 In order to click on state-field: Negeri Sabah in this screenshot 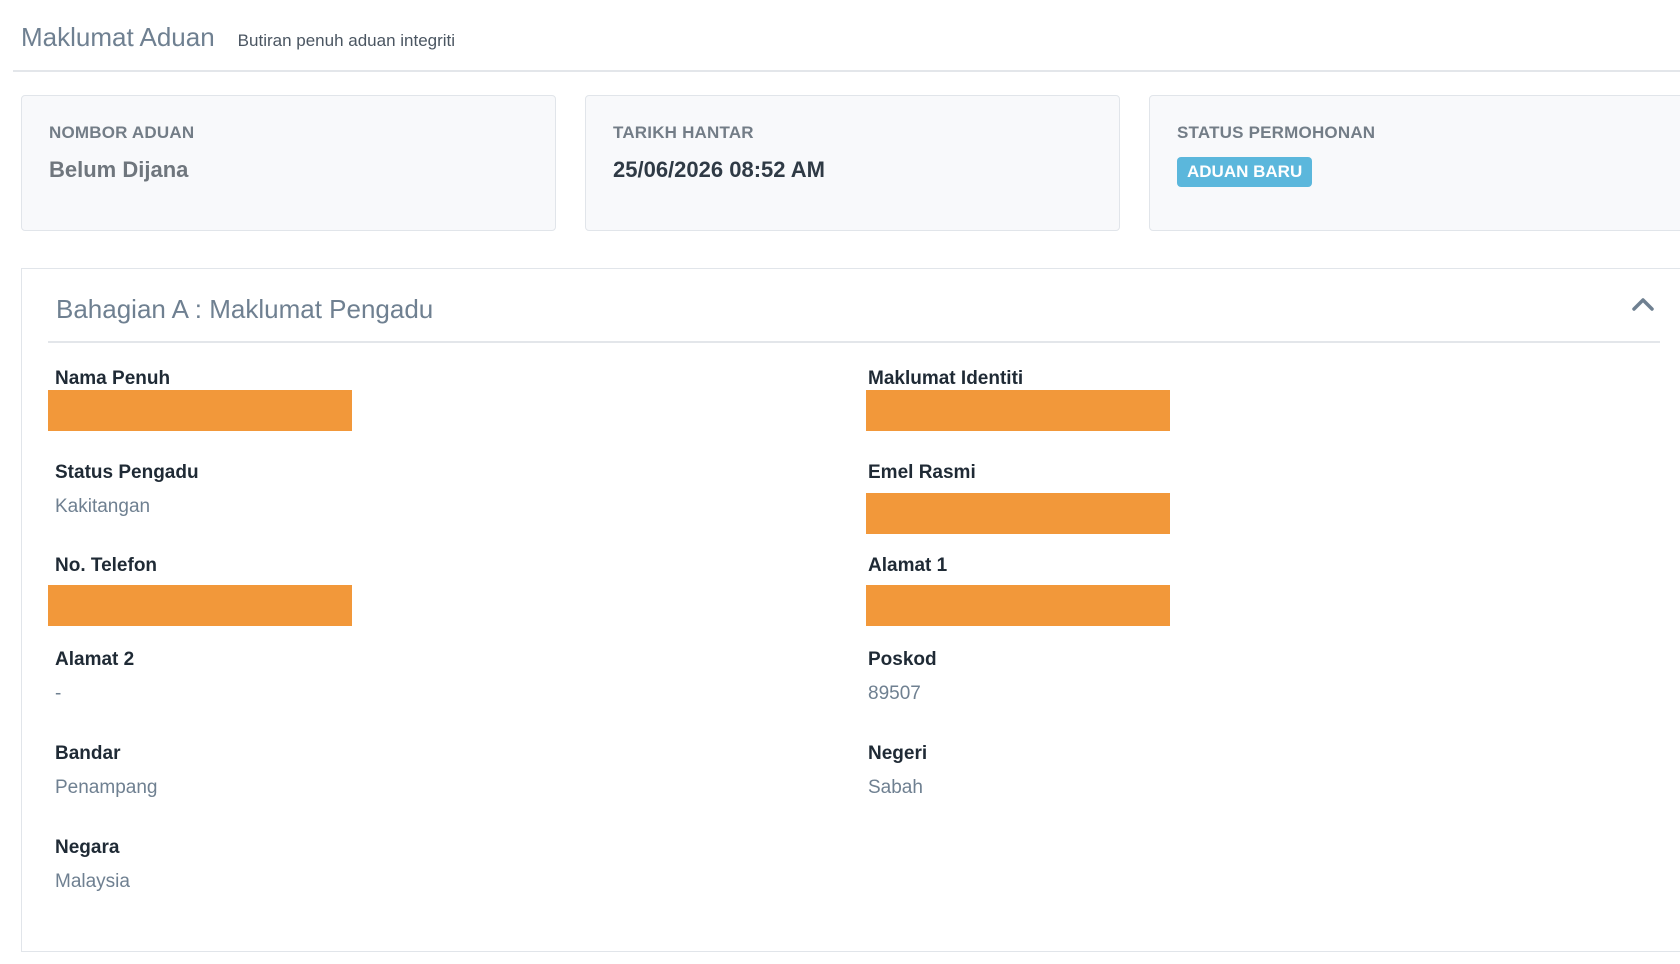, I will do `click(897, 771)`.